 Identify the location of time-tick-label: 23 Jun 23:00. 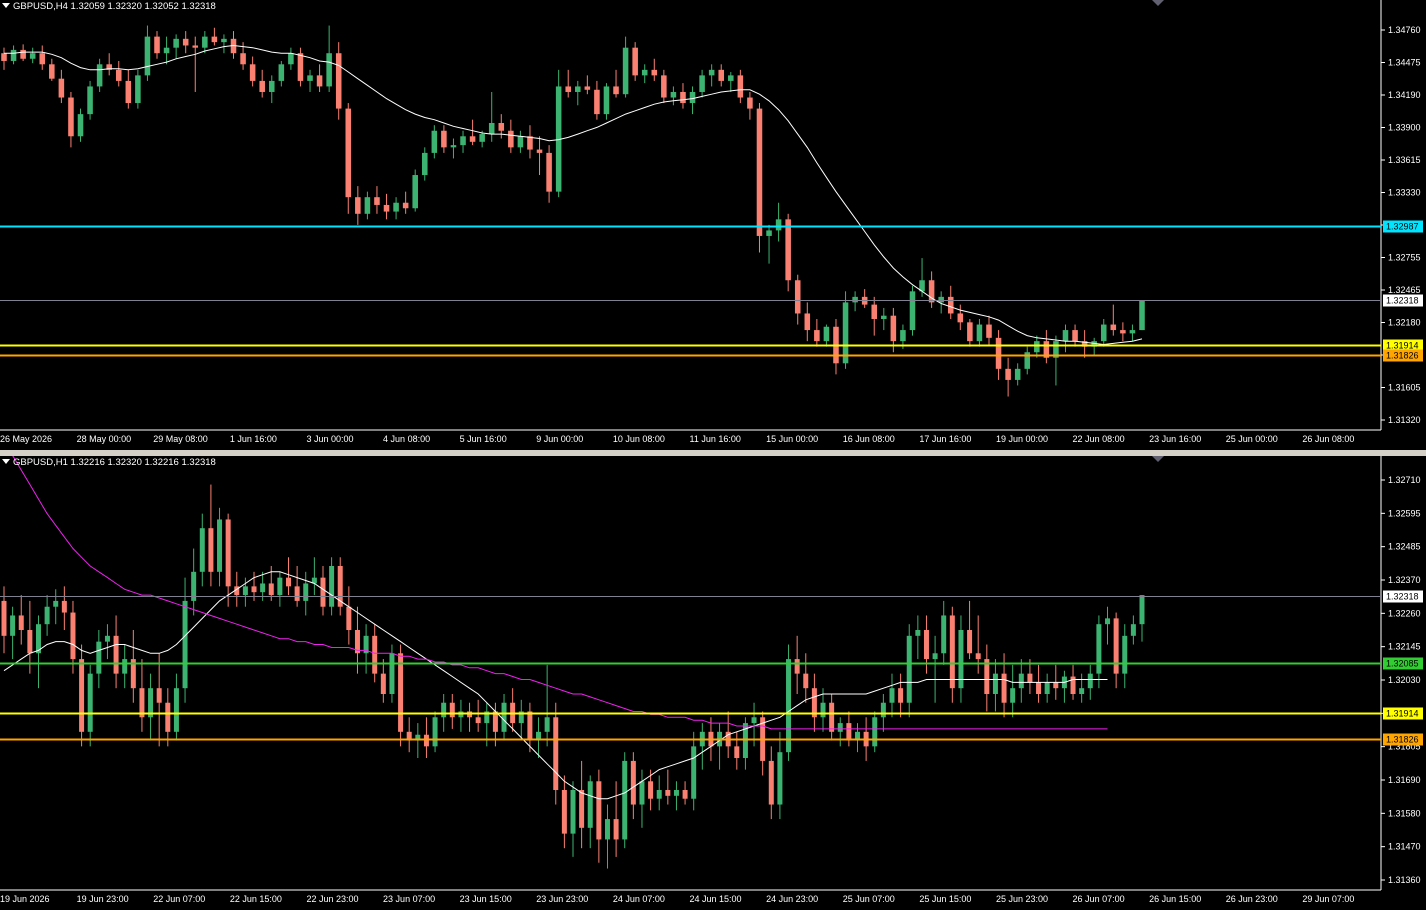
(562, 899).